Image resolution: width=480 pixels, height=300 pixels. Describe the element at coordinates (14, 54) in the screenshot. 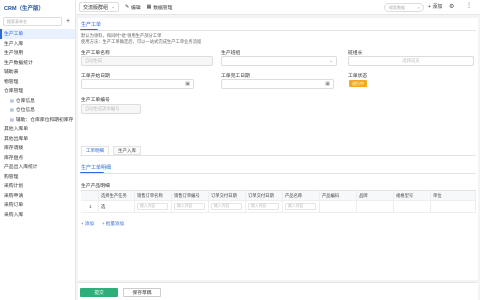

I see `sidebar-item-label: 生产领用` at that location.